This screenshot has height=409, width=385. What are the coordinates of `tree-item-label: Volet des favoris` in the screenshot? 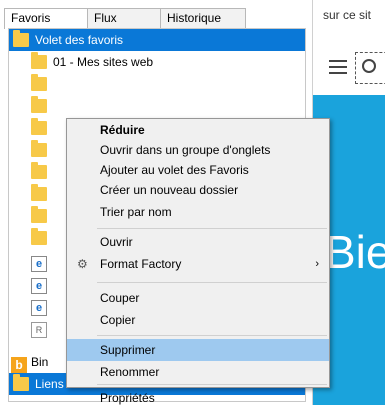 It's located at (79, 40).